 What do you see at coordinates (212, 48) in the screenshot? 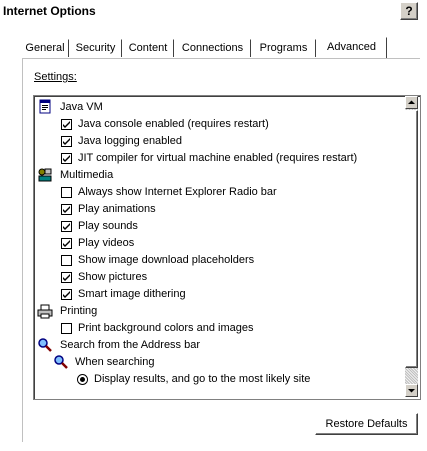
I see `tab-connections: Connections` at bounding box center [212, 48].